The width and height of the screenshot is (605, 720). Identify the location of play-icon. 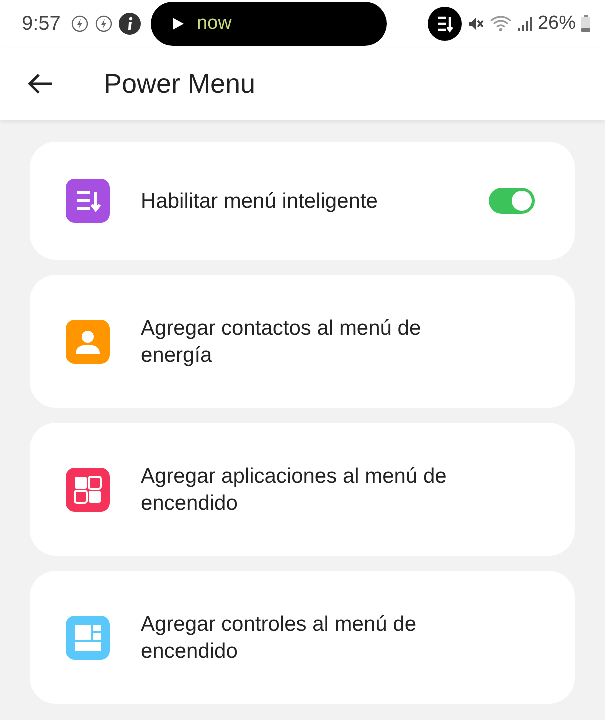
(177, 24).